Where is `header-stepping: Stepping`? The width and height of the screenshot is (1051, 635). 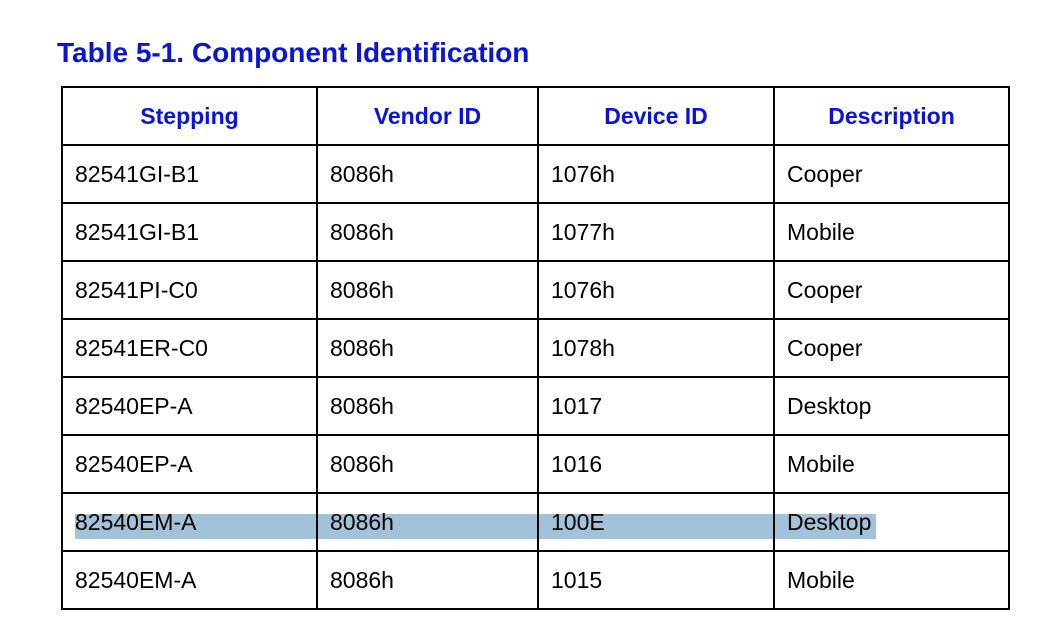
header-stepping: Stepping is located at coordinates (189, 116).